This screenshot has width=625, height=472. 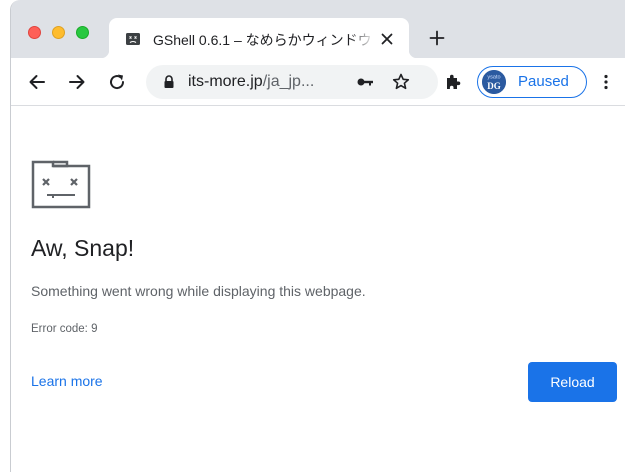 What do you see at coordinates (387, 39) in the screenshot?
I see `close-tab-icon` at bounding box center [387, 39].